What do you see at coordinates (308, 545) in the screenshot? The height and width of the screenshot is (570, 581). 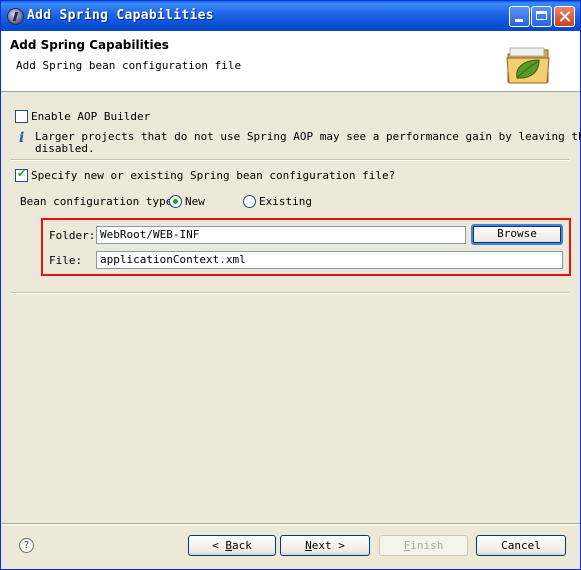 I see `next-mnemonic: N` at bounding box center [308, 545].